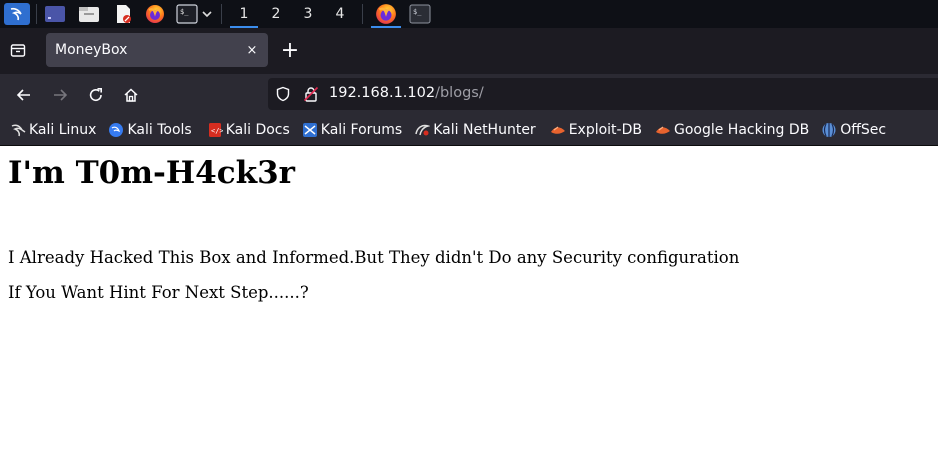 The height and width of the screenshot is (451, 938). Describe the element at coordinates (361, 130) in the screenshot. I see `bookmark-label: Kali Forums` at that location.